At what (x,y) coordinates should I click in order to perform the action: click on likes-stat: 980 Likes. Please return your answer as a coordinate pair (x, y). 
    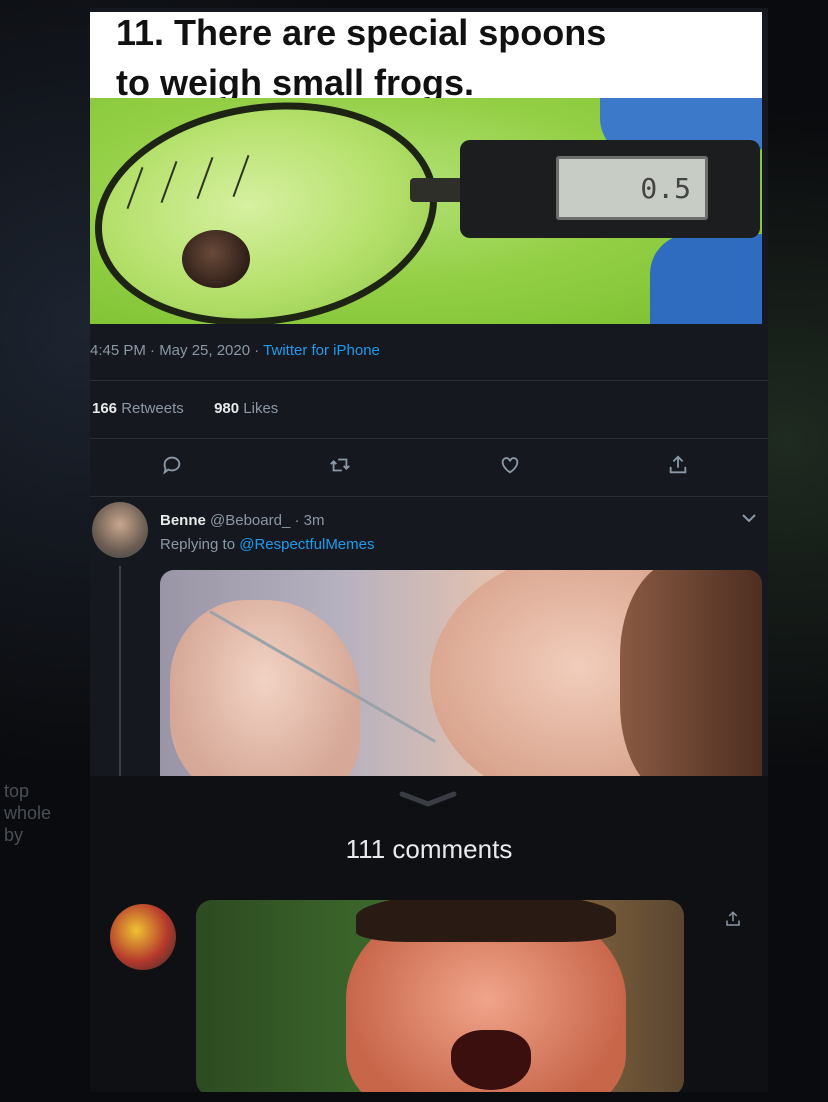
    Looking at the image, I should click on (246, 408).